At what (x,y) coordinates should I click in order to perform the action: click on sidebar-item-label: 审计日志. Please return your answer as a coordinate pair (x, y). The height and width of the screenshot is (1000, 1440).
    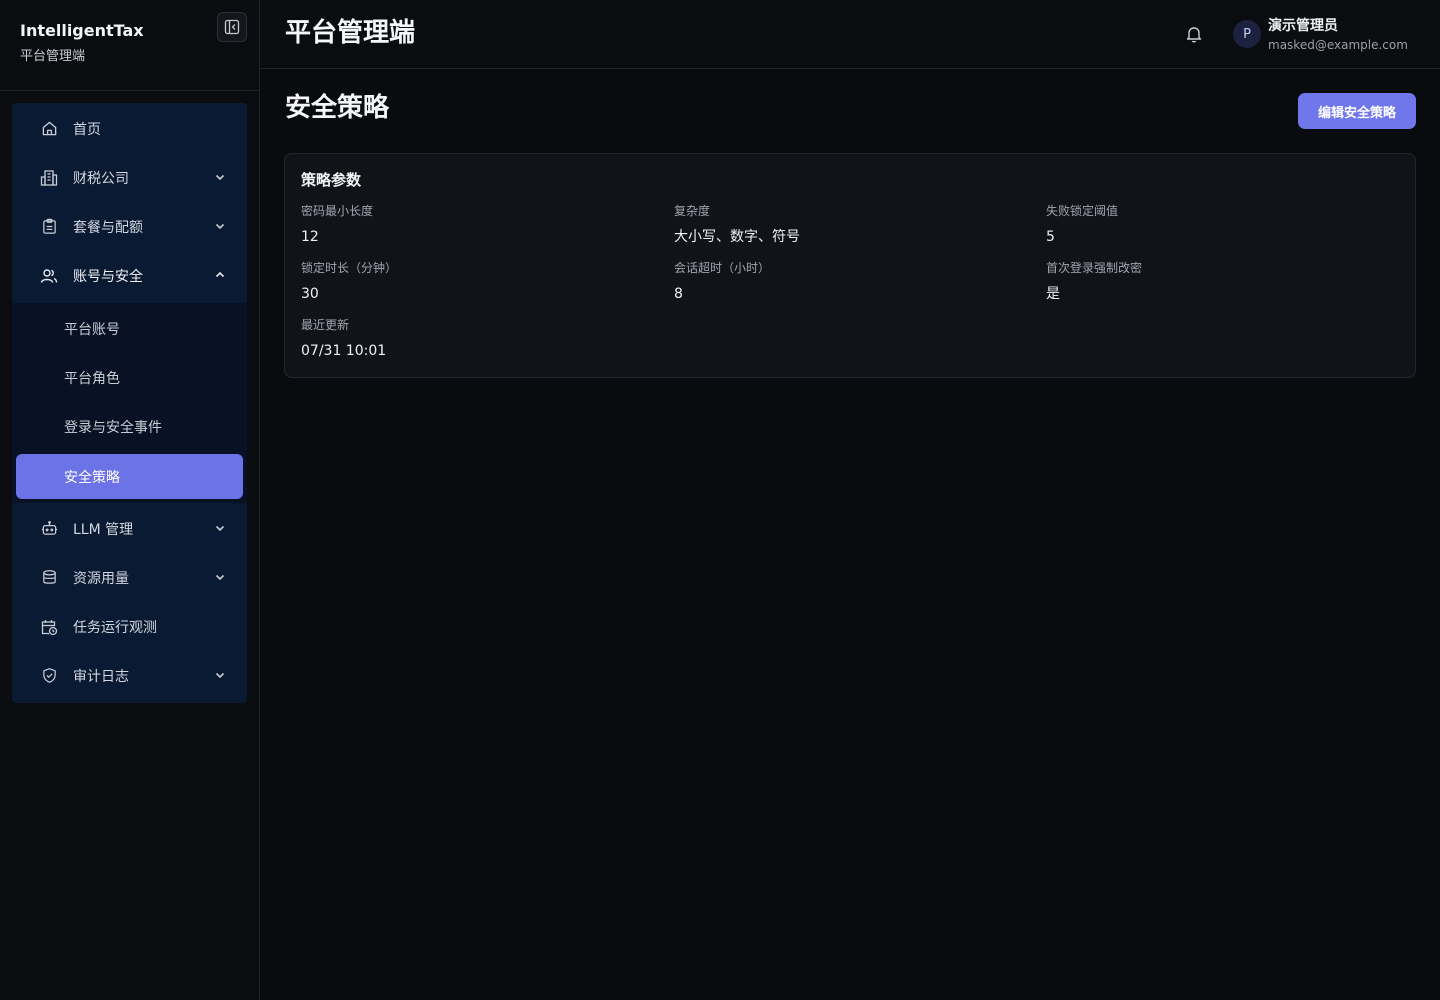
    Looking at the image, I should click on (101, 676).